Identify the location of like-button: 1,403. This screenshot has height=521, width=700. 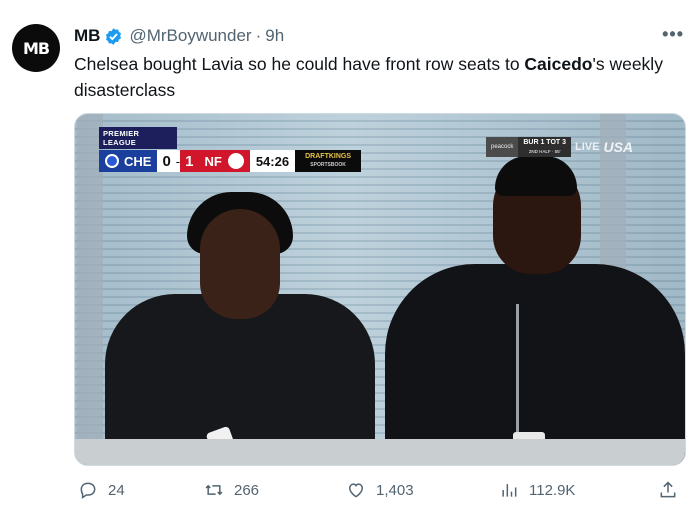
(380, 490).